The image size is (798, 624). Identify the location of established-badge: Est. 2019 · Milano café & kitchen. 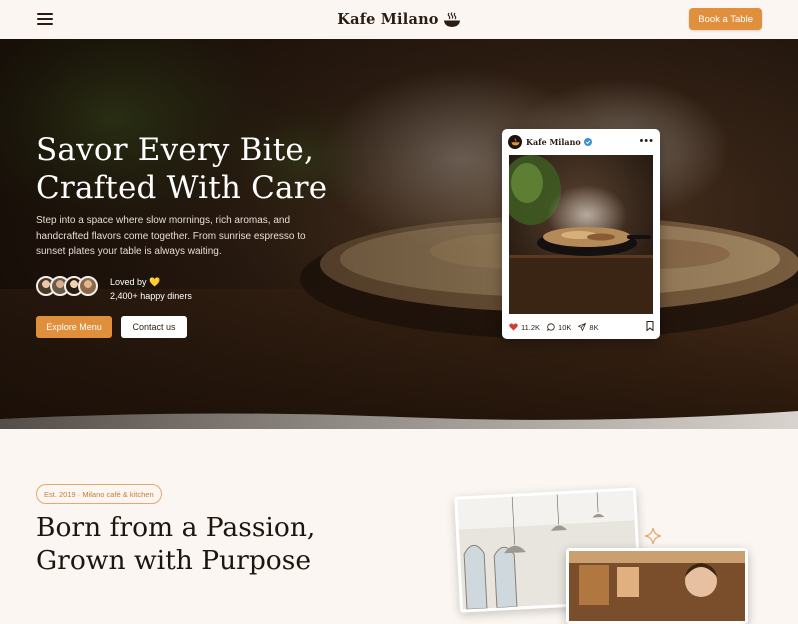
(99, 494).